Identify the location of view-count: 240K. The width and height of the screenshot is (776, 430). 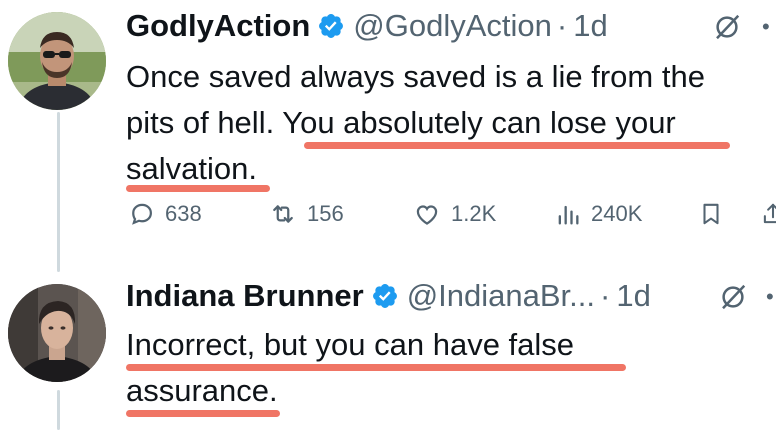
(617, 213).